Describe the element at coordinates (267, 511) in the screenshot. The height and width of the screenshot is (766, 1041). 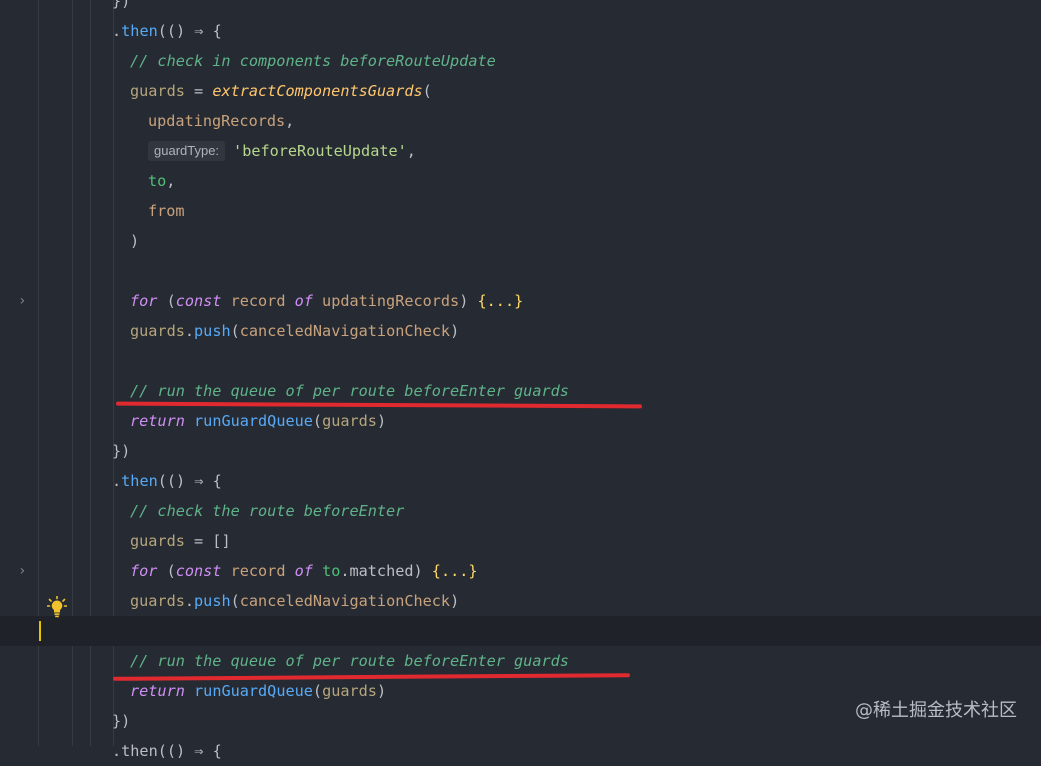
I see `code-token: // check the route beforeEnter` at that location.